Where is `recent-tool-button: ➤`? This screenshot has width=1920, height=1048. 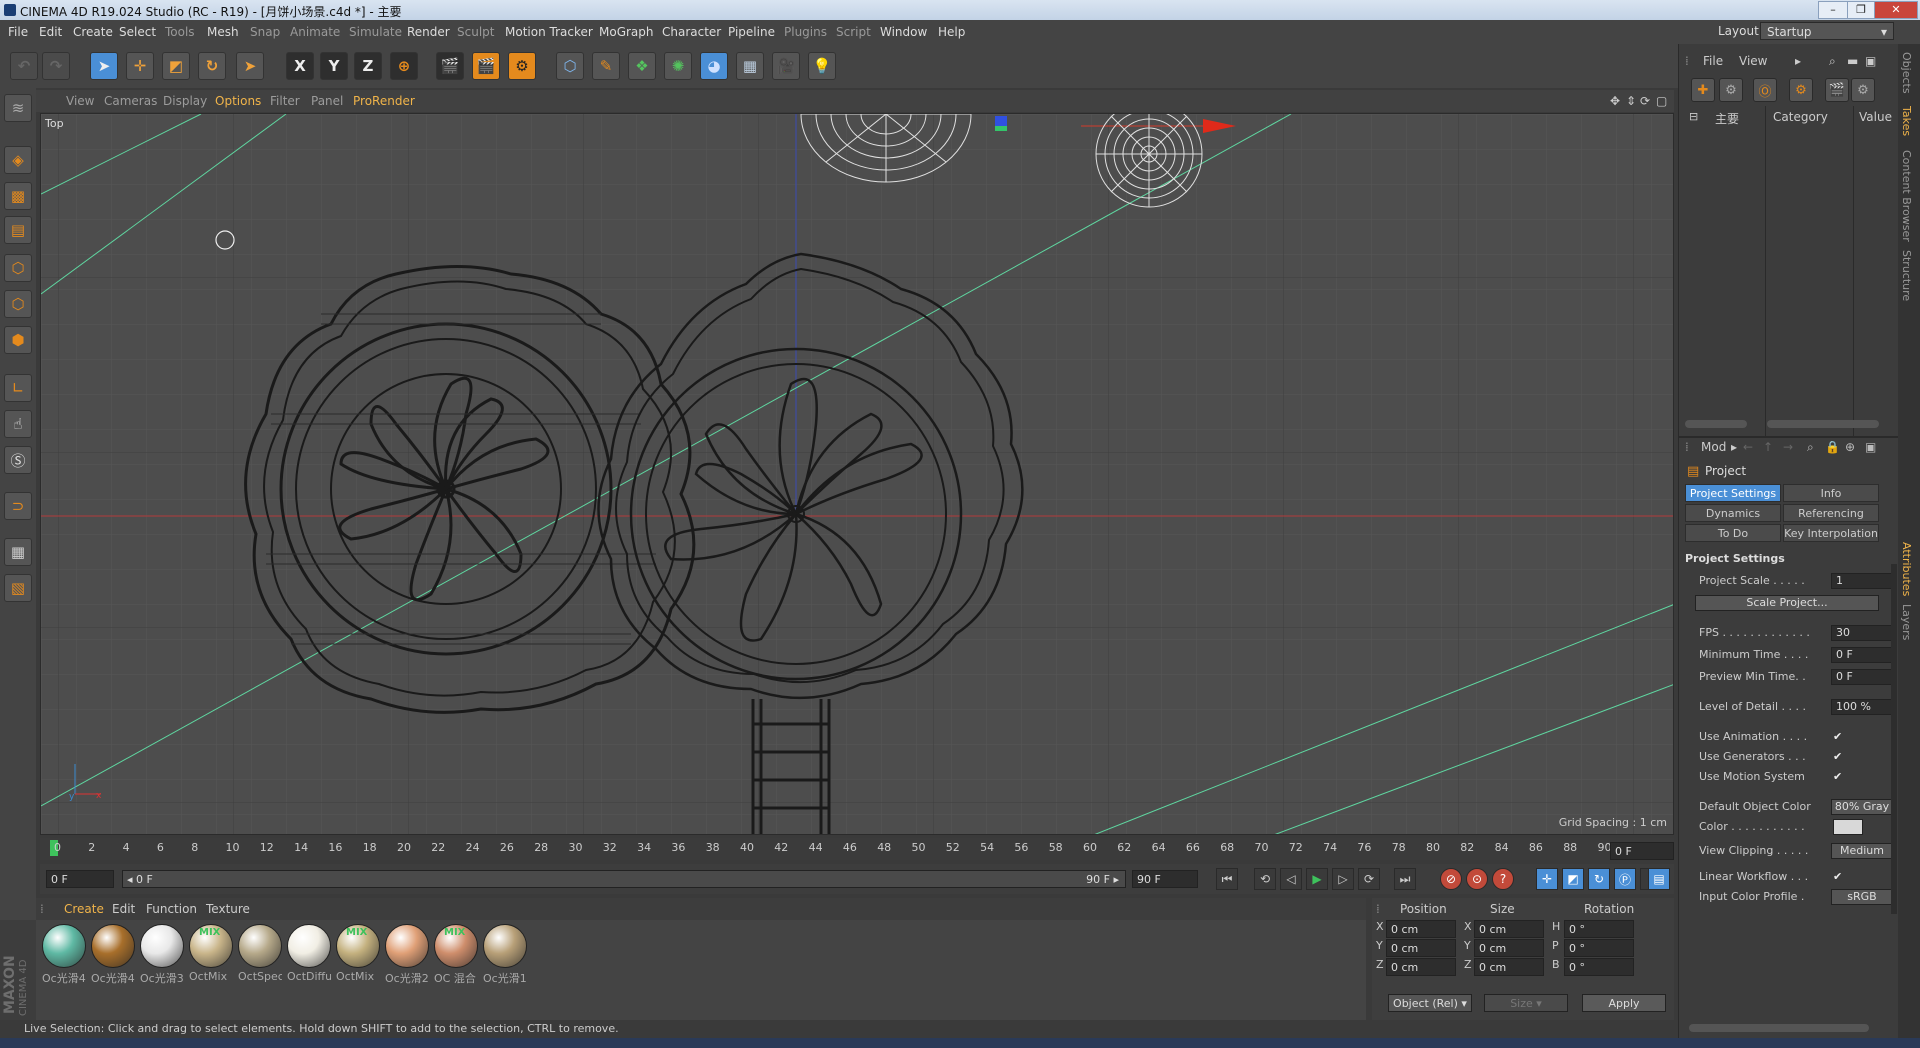
recent-tool-button: ➤ is located at coordinates (250, 66).